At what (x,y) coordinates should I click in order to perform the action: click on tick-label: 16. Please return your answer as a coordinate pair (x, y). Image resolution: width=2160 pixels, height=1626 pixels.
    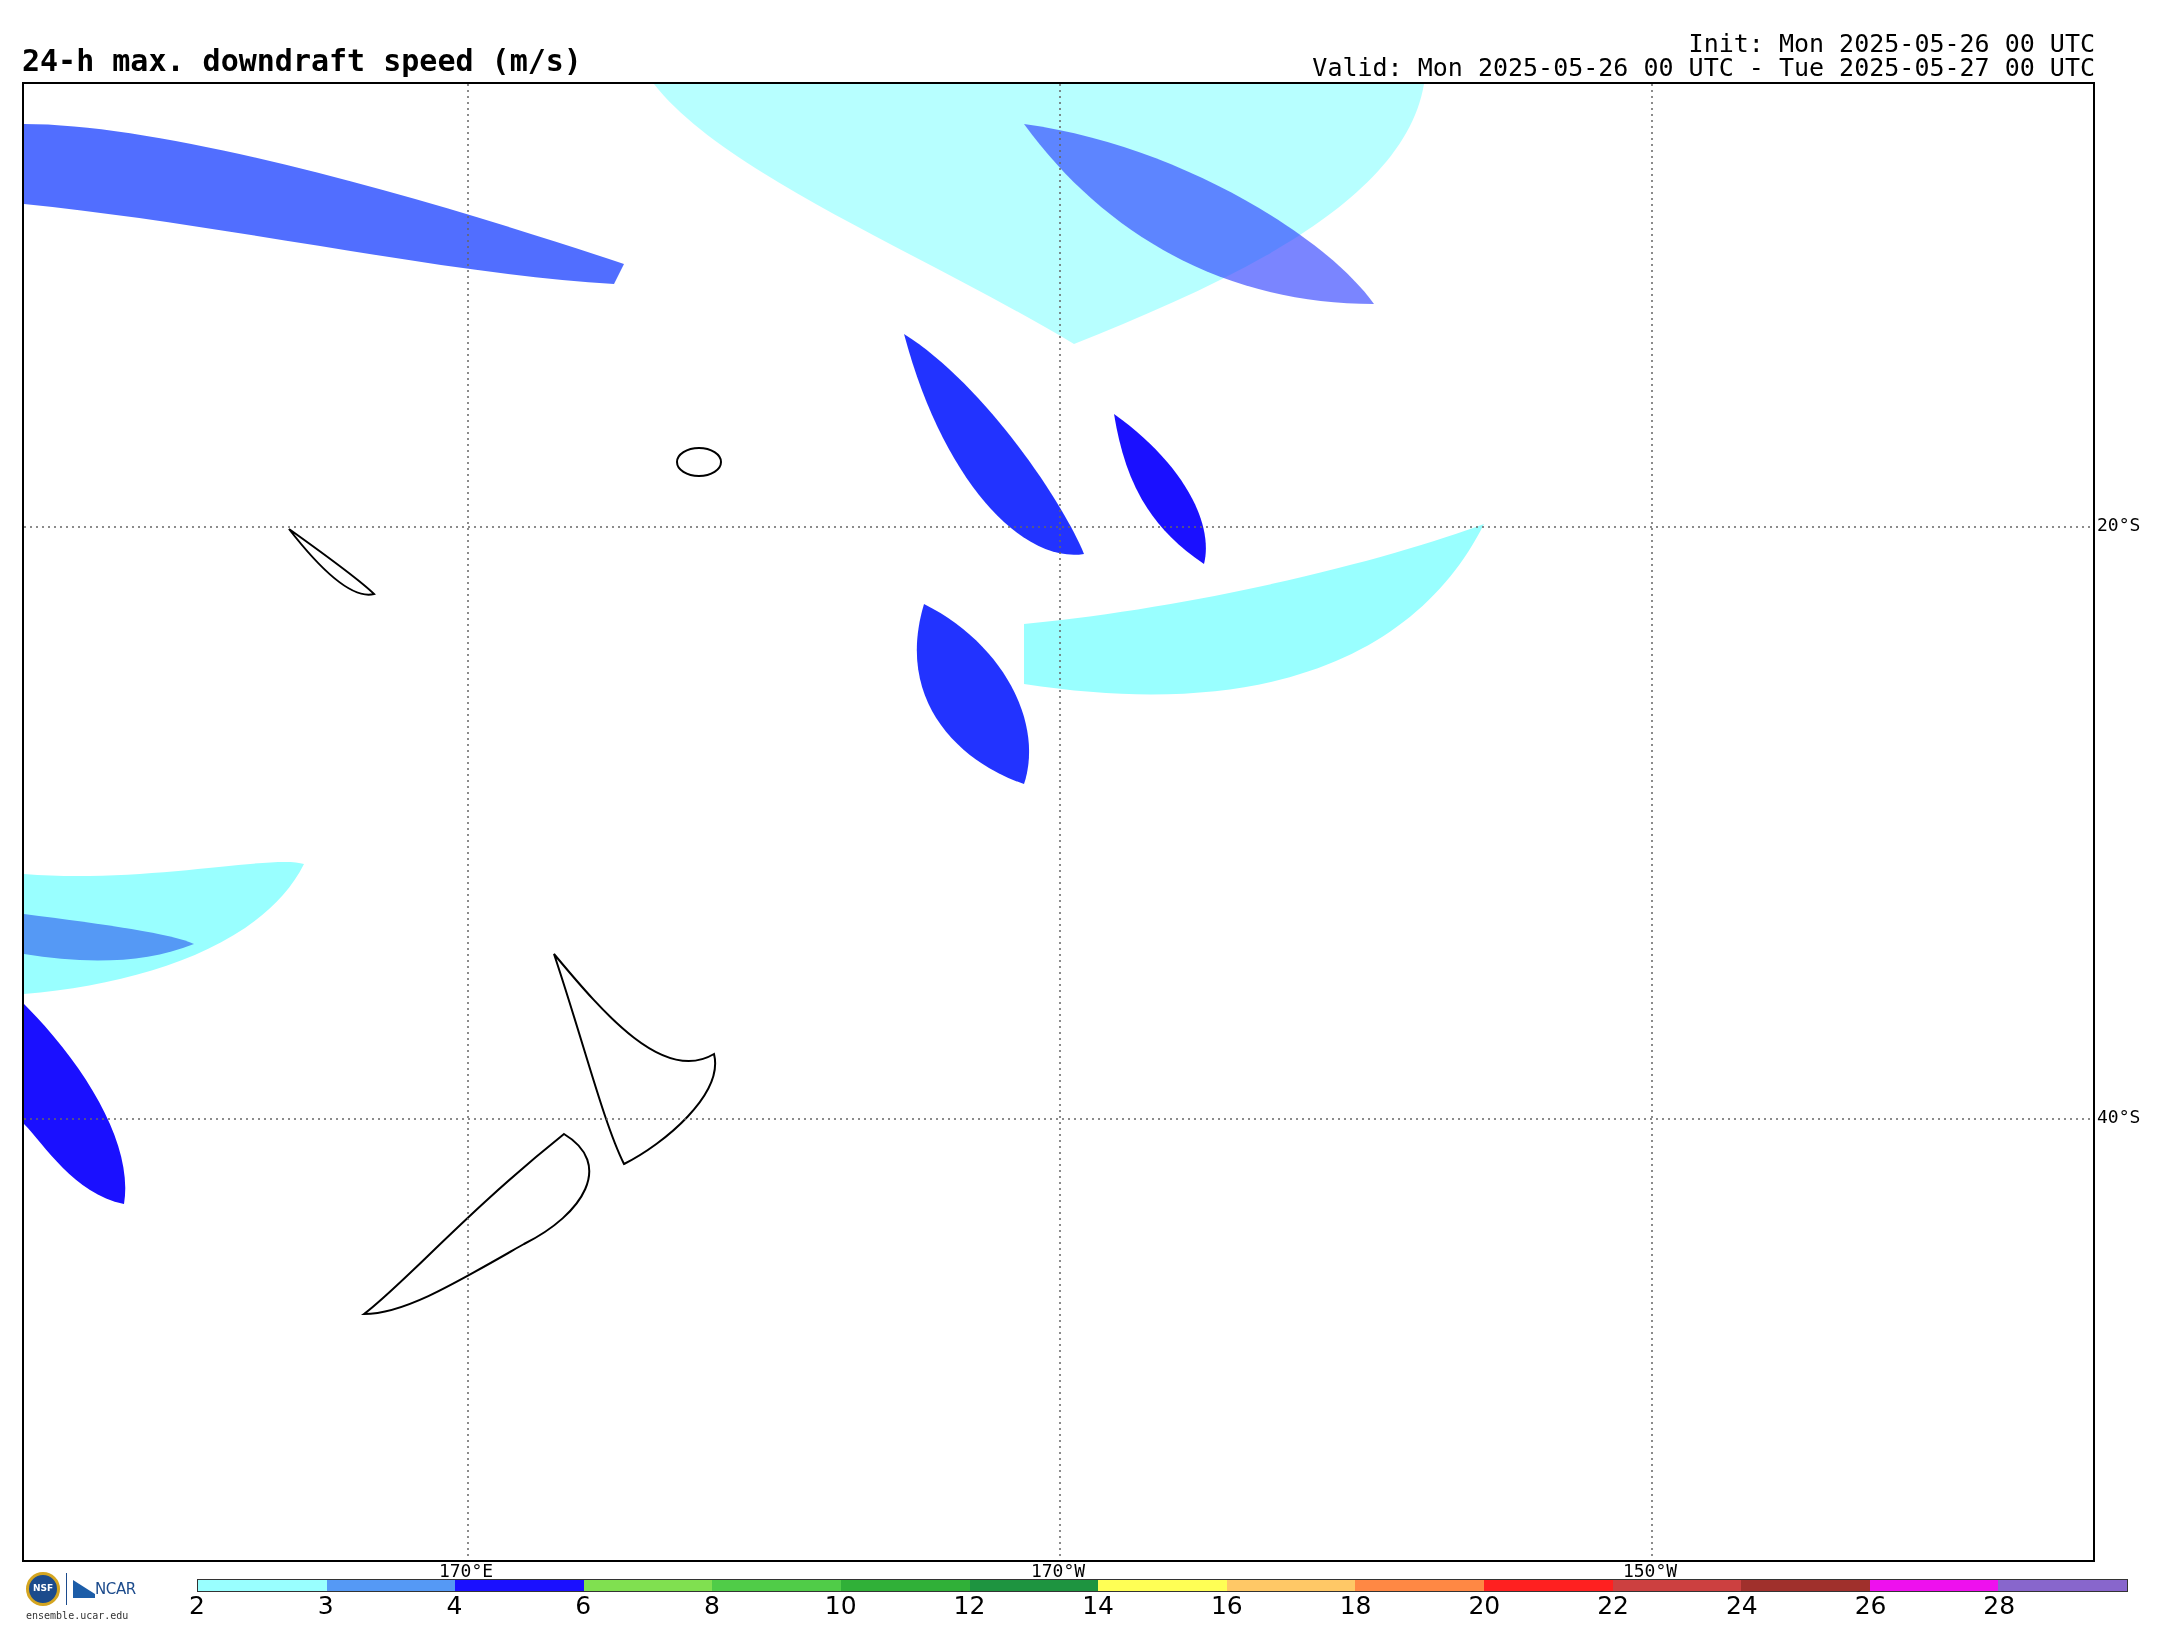
    Looking at the image, I should click on (1226, 1605).